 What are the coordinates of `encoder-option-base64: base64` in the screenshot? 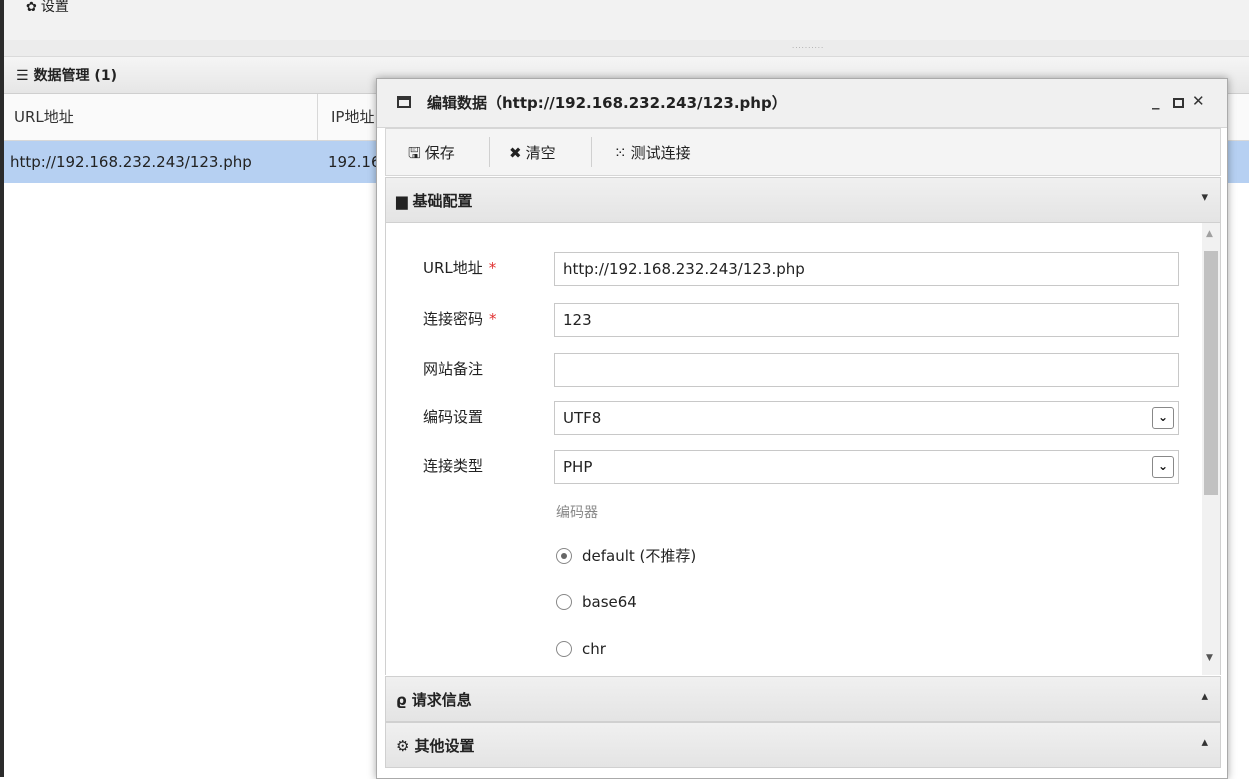 It's located at (596, 602).